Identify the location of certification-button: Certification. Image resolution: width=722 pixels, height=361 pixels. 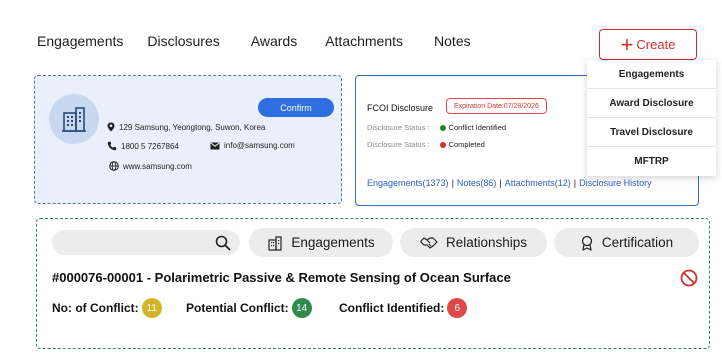
(626, 242).